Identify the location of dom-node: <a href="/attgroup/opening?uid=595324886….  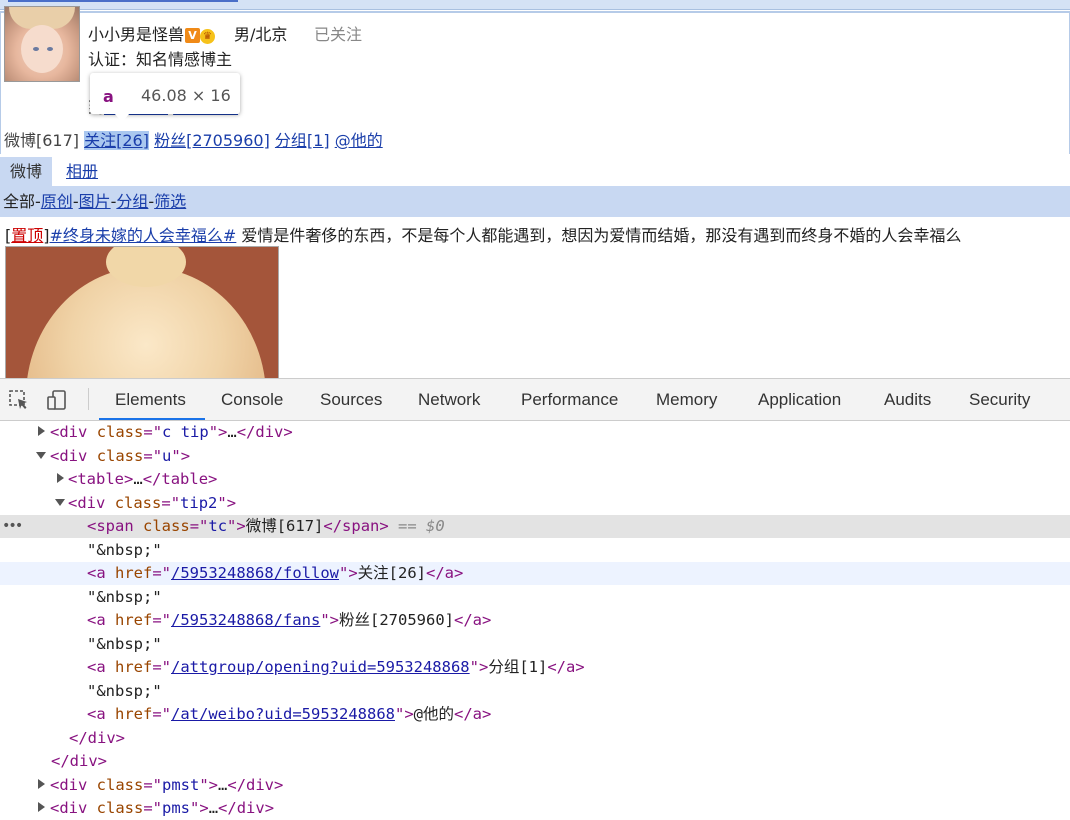
(535, 667).